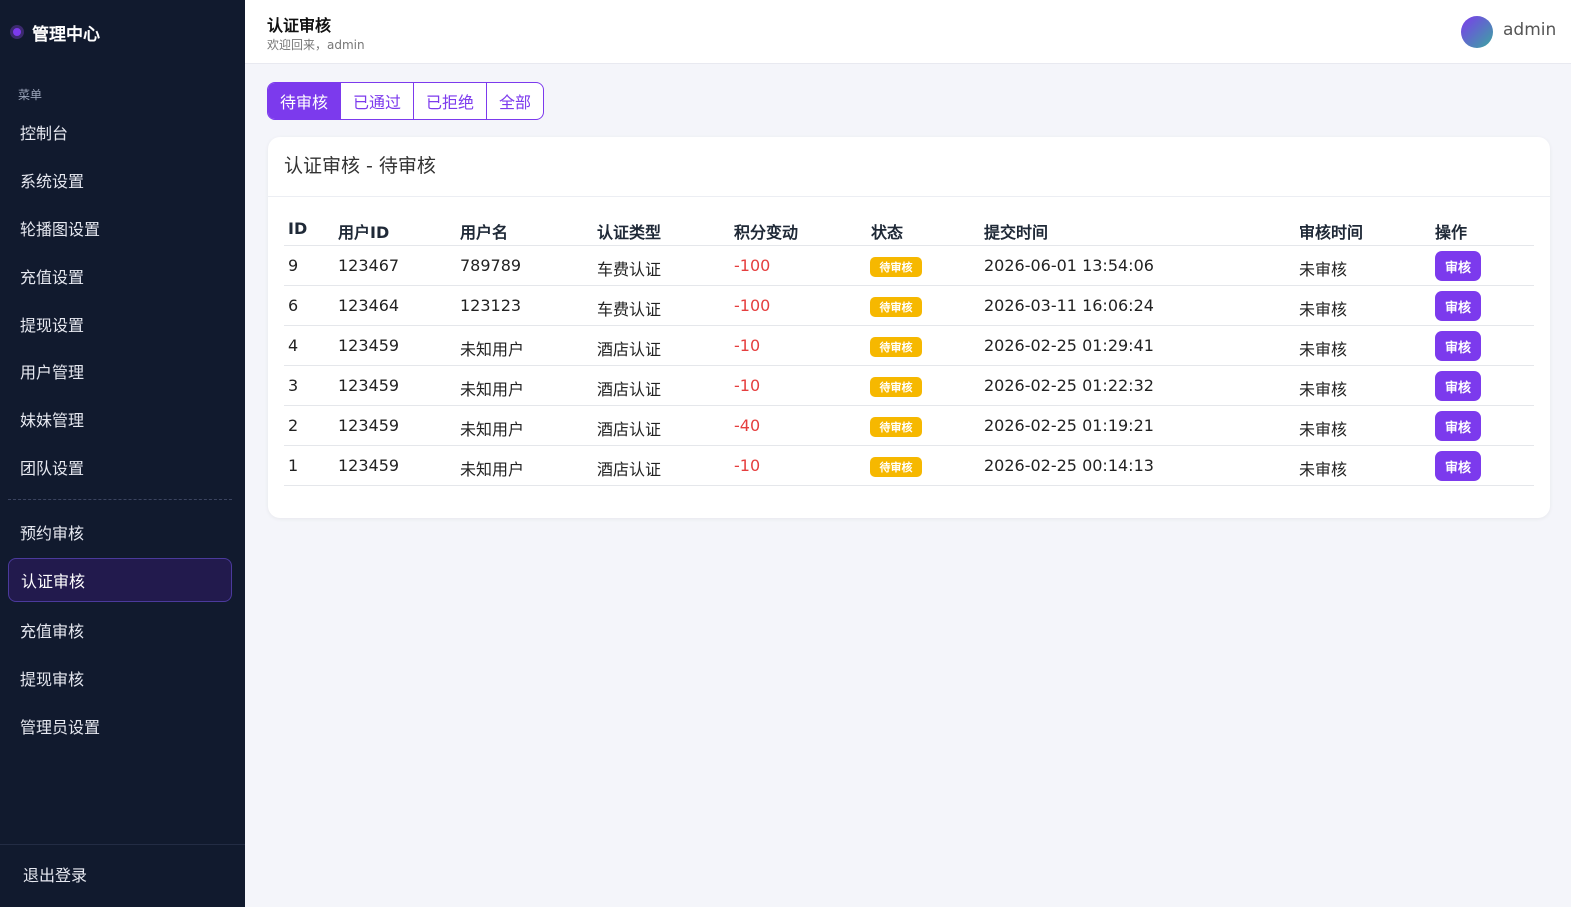  What do you see at coordinates (120, 580) in the screenshot?
I see `sidebar-item-verification-review: 认证审核` at bounding box center [120, 580].